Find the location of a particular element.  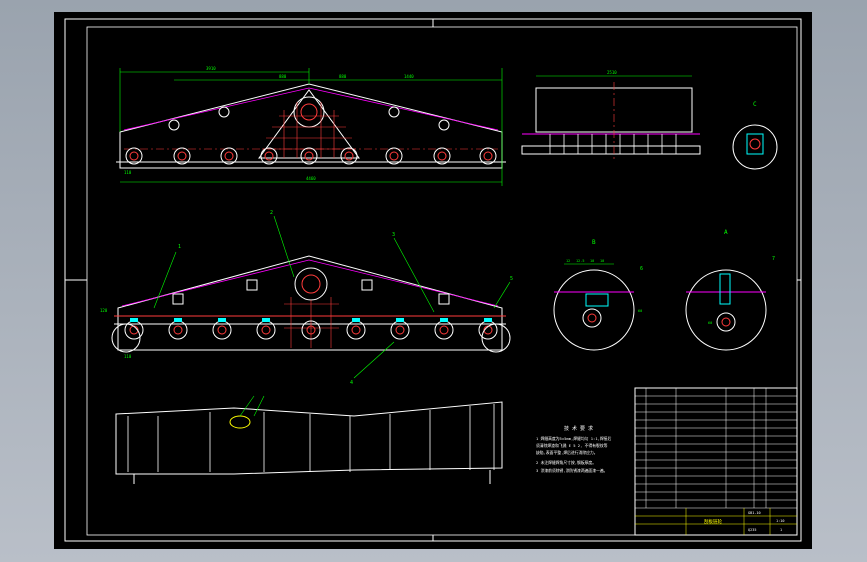

label-section-b: B is located at coordinates (594, 242).